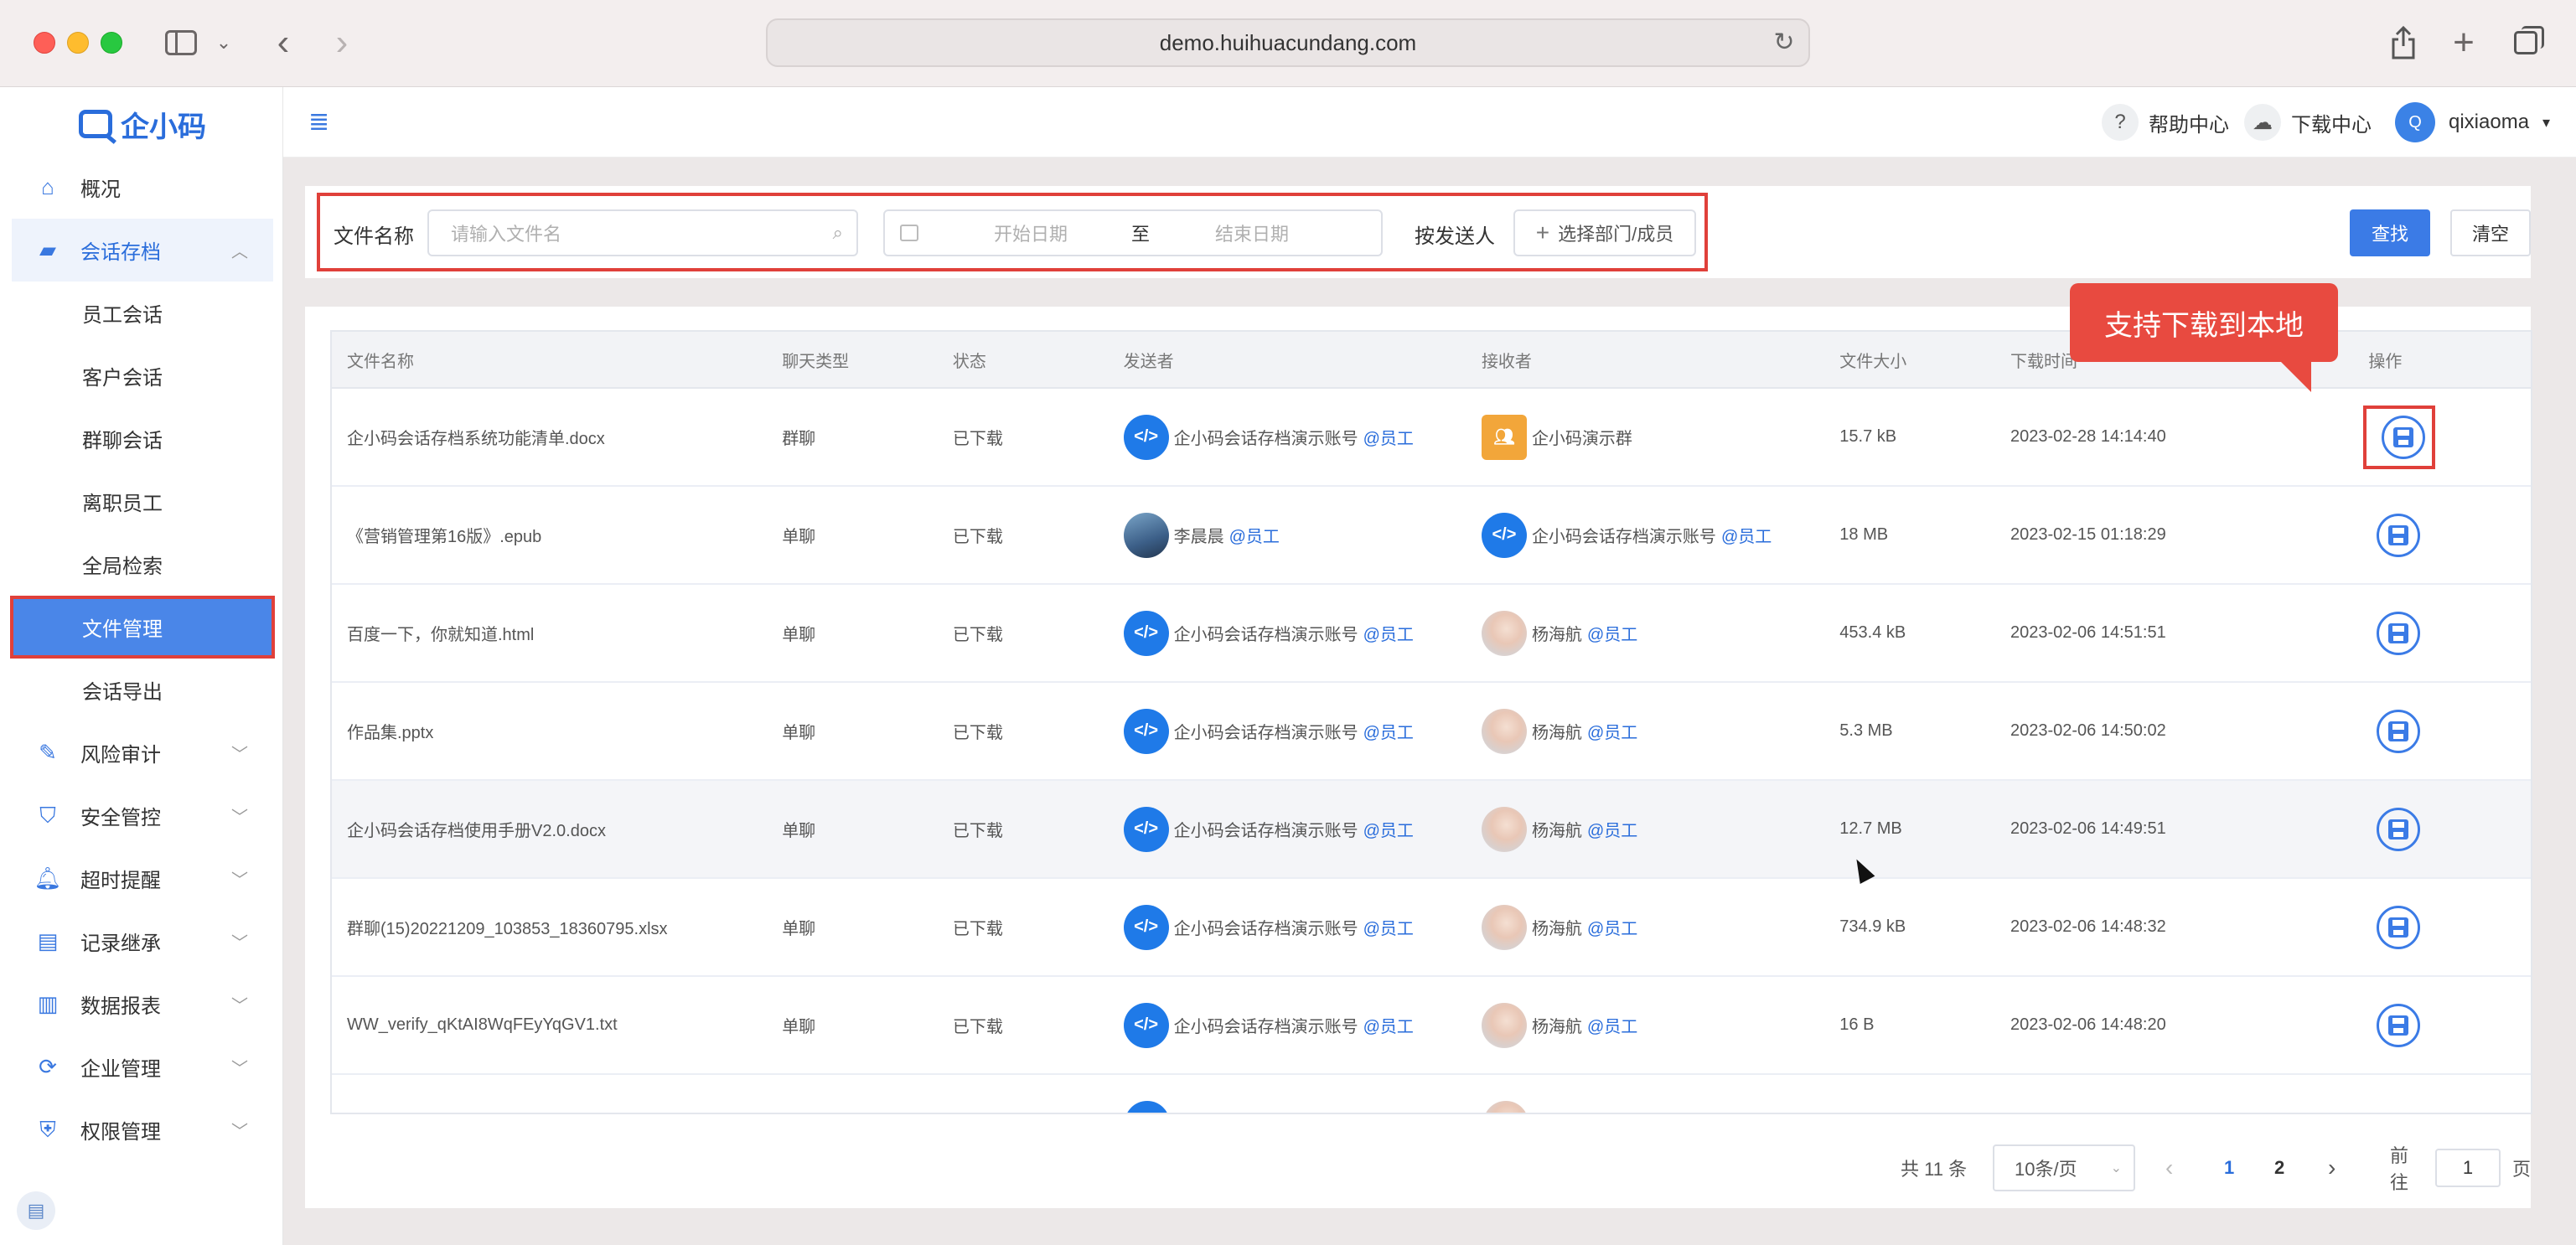 Image resolution: width=2576 pixels, height=1245 pixels. Describe the element at coordinates (1254, 537) in the screenshot. I see `sender-tag: @员工` at that location.